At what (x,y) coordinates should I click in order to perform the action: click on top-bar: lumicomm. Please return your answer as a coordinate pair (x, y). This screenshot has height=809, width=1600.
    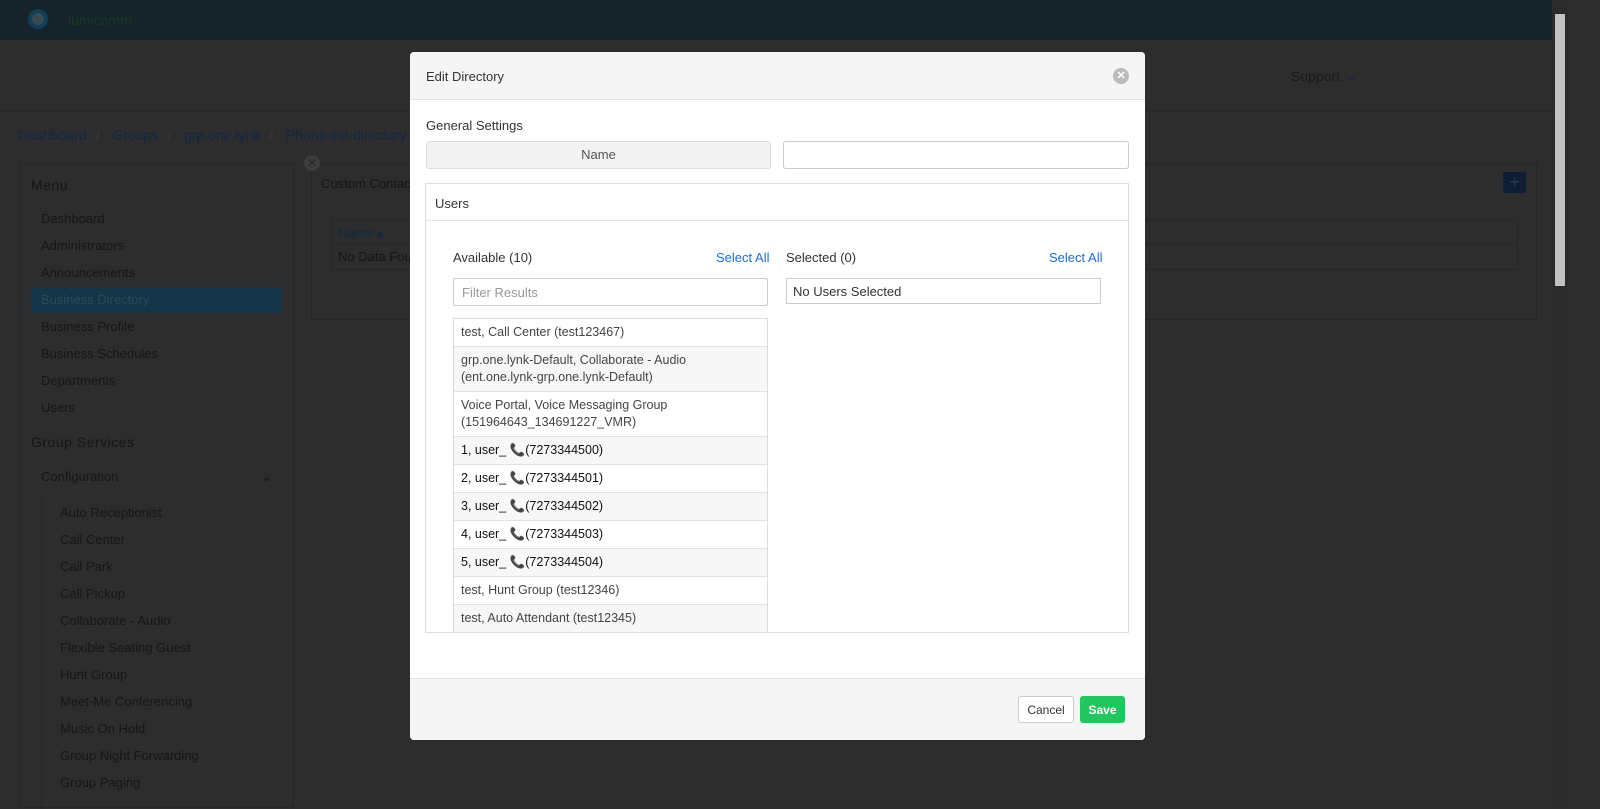
    Looking at the image, I should click on (776, 20).